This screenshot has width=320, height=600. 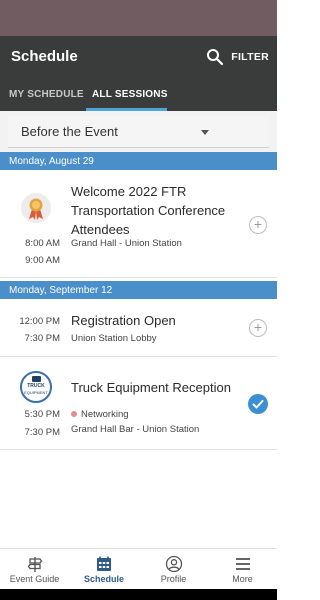 I want to click on system-navigation-bar, so click(x=138, y=594).